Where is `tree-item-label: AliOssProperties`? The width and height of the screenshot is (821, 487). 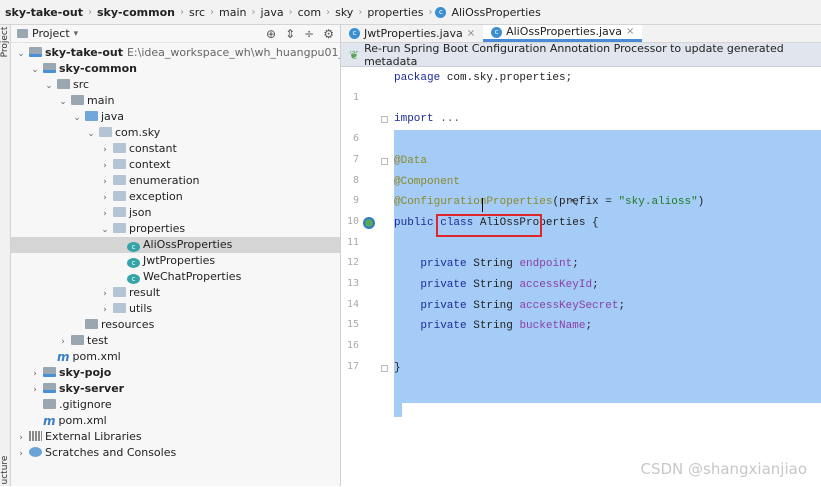
tree-item-label: AliOssProperties is located at coordinates (188, 244).